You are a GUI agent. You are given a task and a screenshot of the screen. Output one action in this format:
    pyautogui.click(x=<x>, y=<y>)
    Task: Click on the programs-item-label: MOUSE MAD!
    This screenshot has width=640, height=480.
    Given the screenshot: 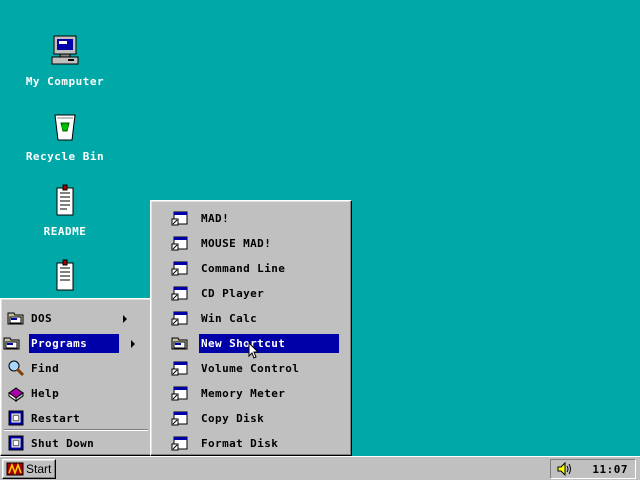 What is the action you would take?
    pyautogui.click(x=236, y=243)
    